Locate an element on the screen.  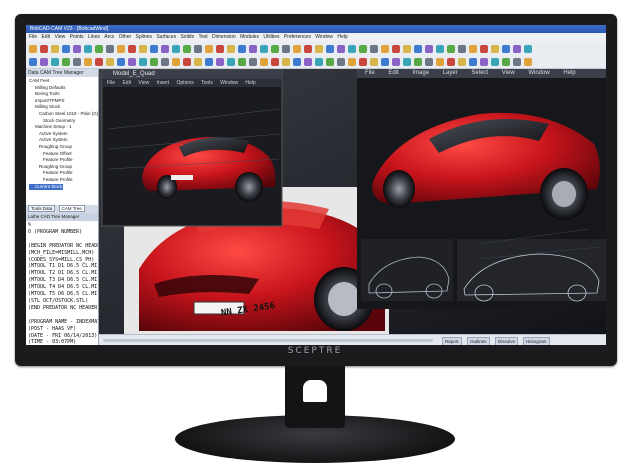
status-tab-dissolve: Dissolve is located at coordinates (507, 341).